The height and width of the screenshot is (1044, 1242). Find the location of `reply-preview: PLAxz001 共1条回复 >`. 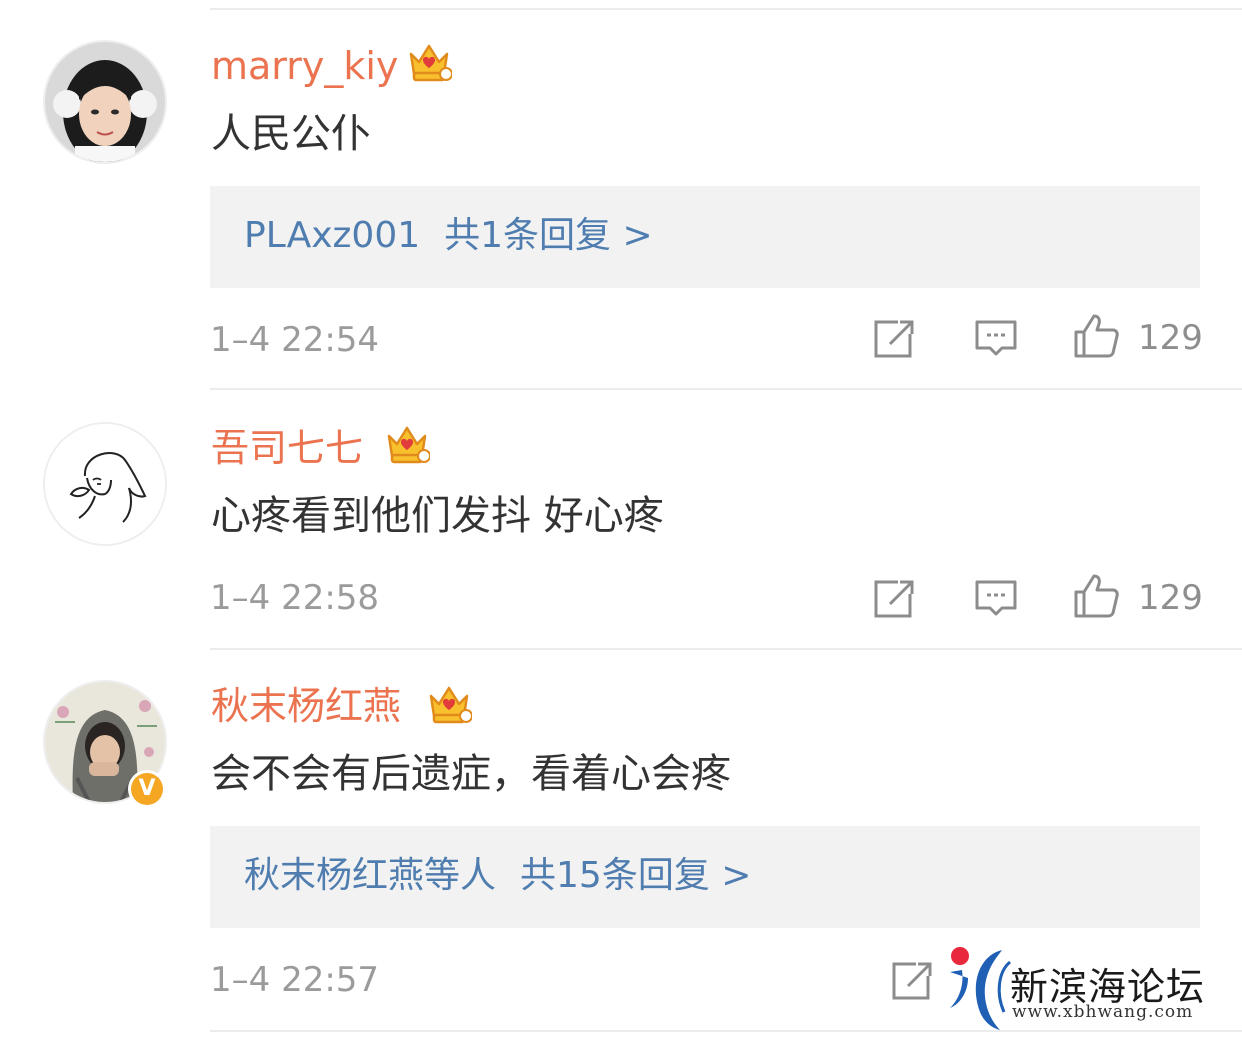

reply-preview: PLAxz001 共1条回复 > is located at coordinates (705, 237).